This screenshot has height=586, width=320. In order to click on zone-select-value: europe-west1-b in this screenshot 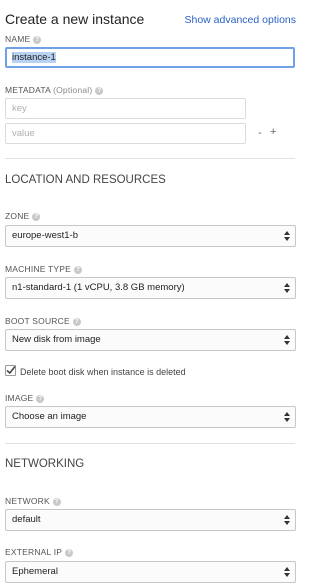, I will do `click(45, 235)`.